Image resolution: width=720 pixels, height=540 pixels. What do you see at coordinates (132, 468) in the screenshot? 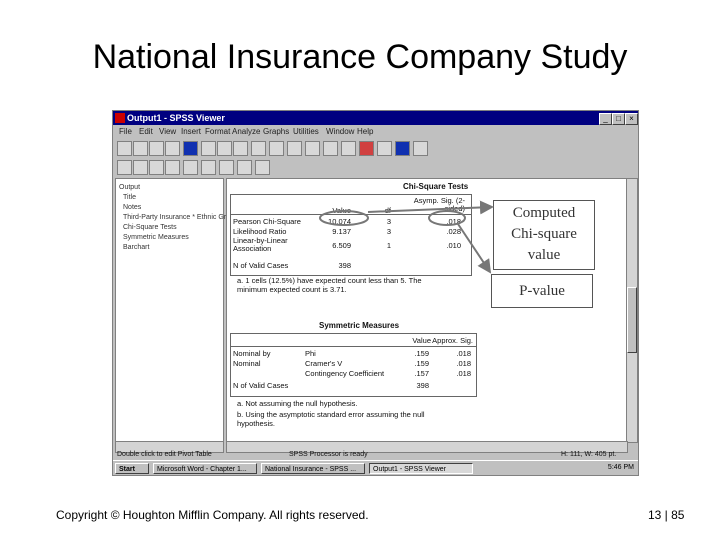
I see `start-button: Start` at bounding box center [132, 468].